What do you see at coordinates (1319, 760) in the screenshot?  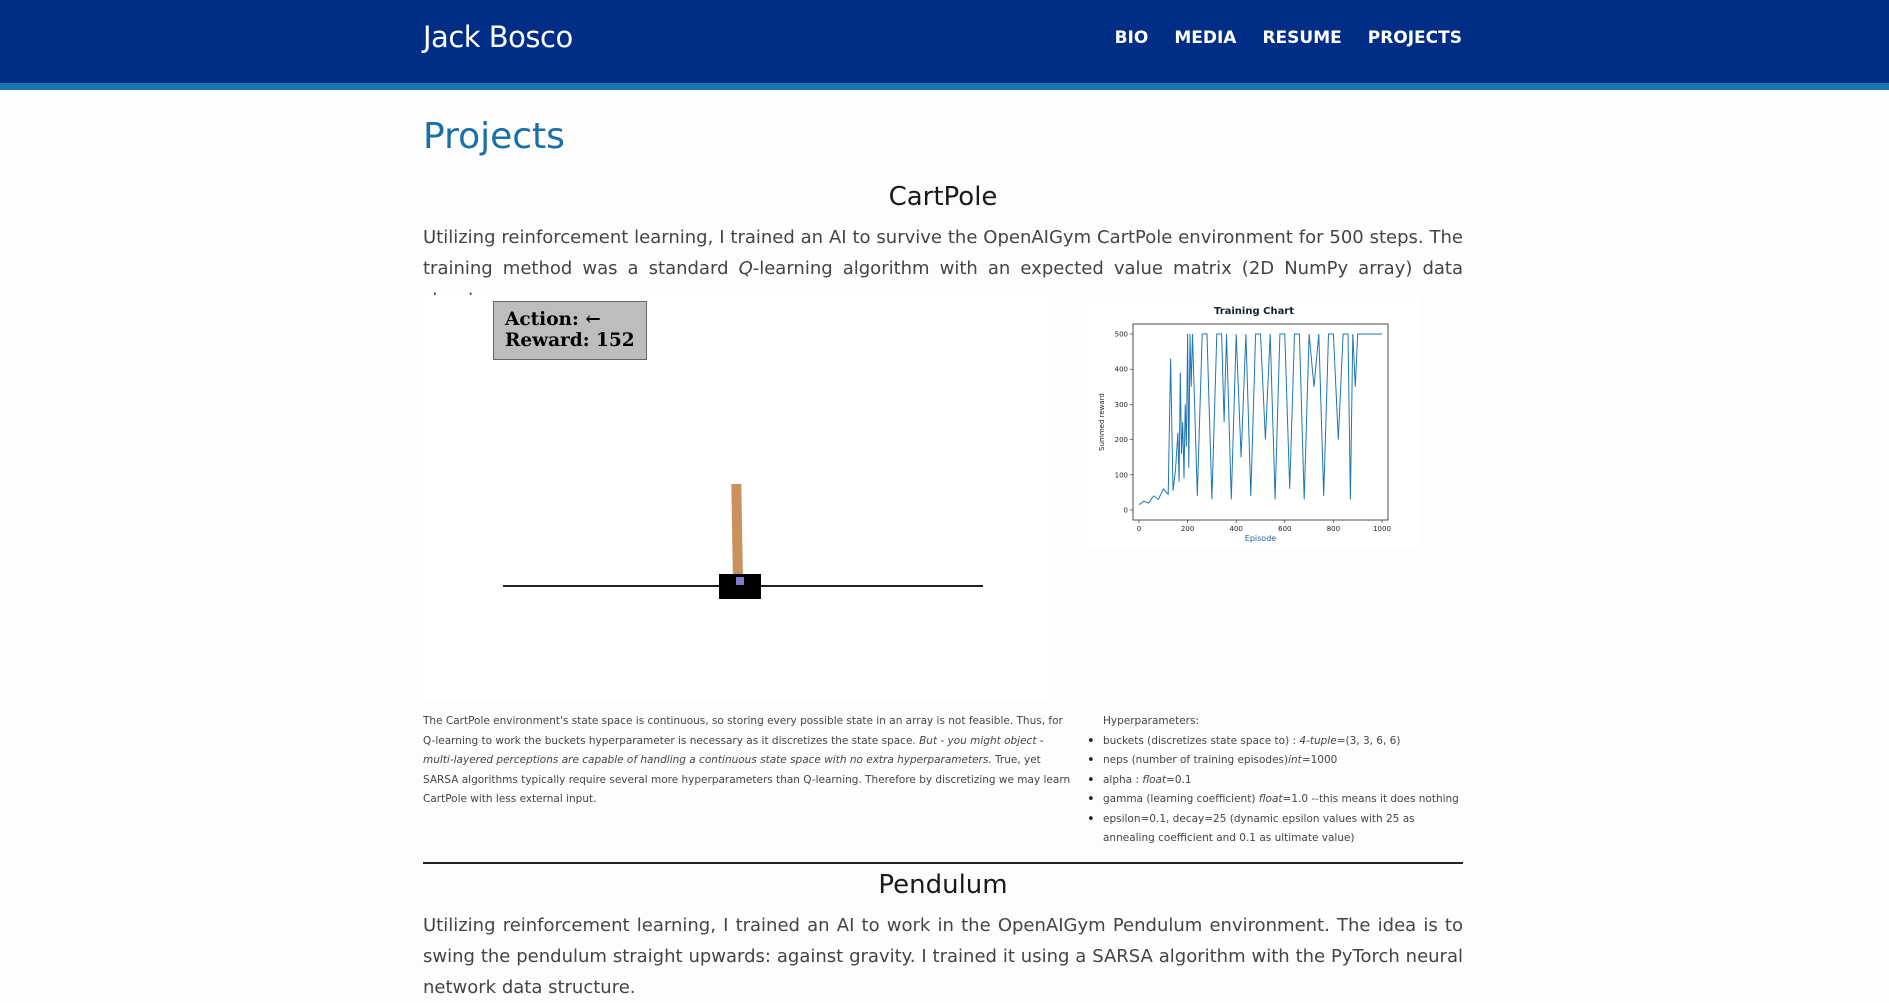 I see `hp-value: =1000` at bounding box center [1319, 760].